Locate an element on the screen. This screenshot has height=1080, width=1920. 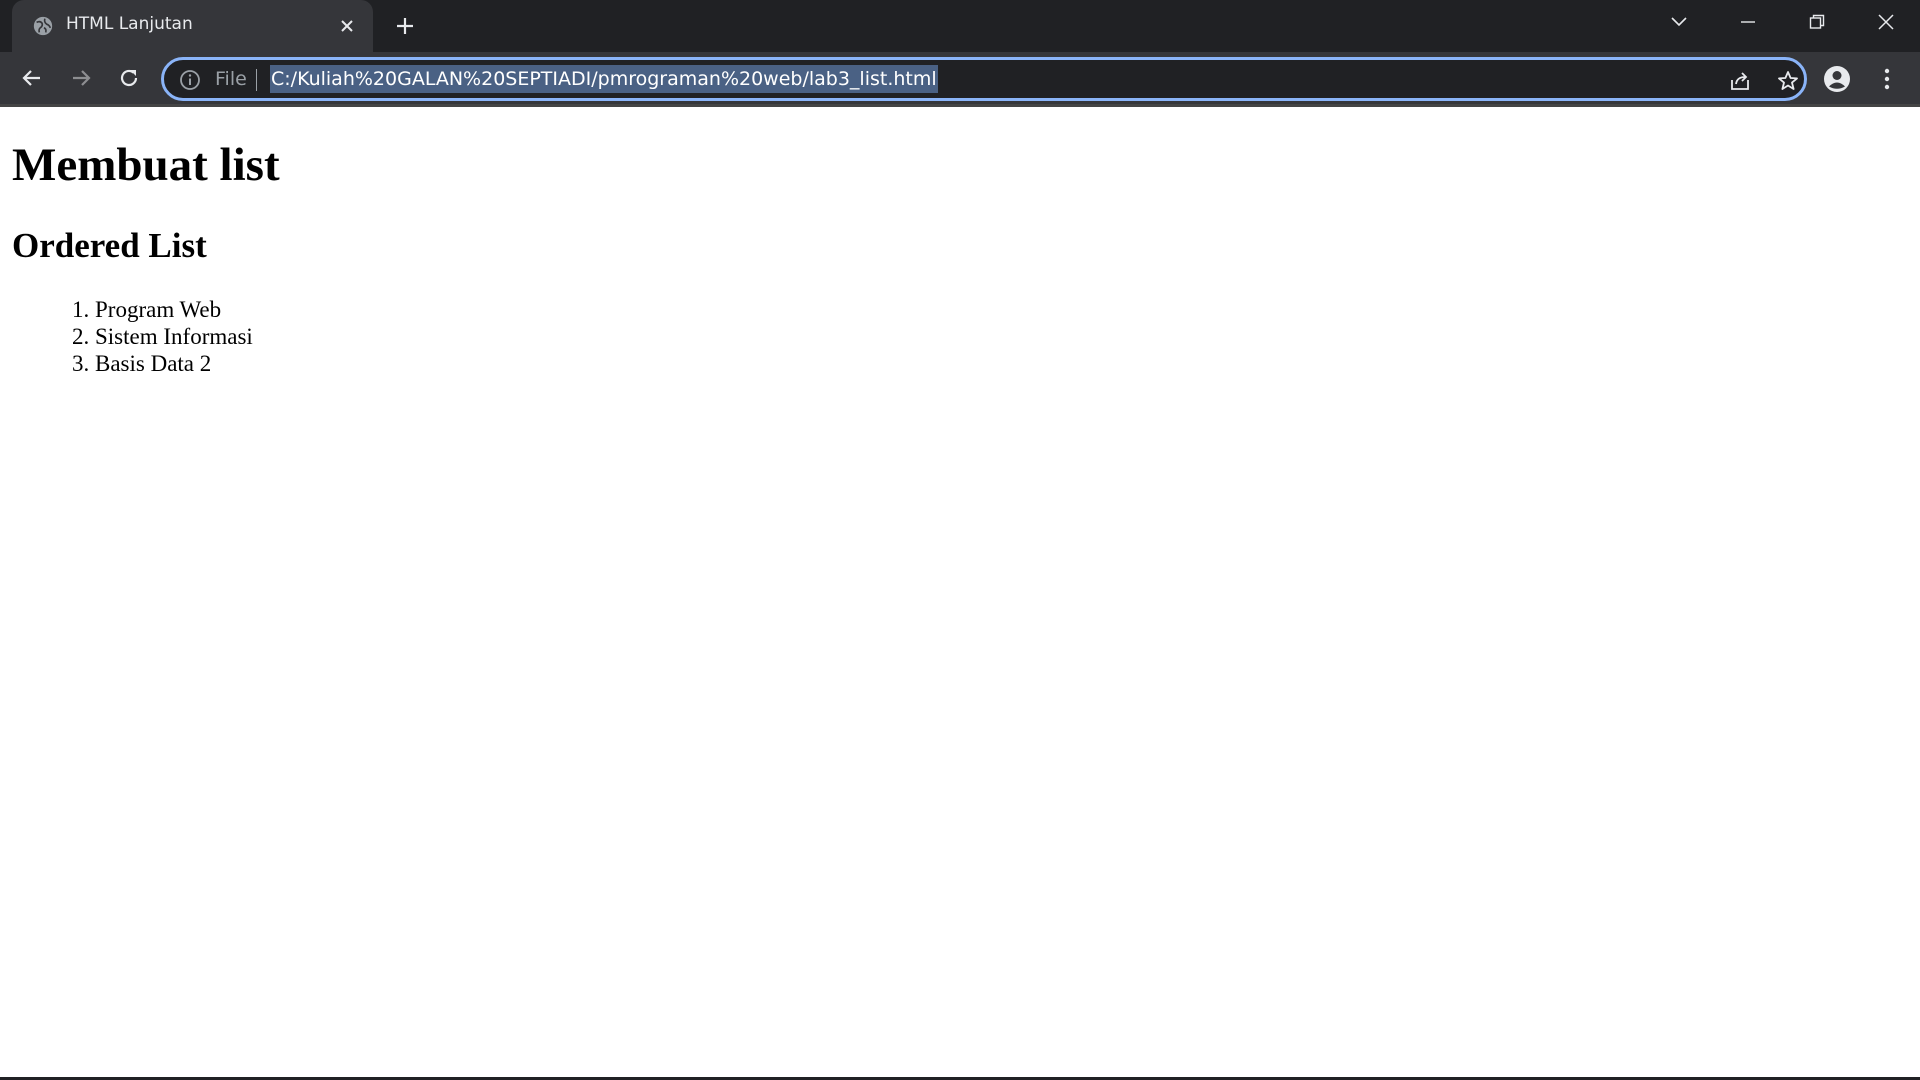
profile-button is located at coordinates (1837, 79).